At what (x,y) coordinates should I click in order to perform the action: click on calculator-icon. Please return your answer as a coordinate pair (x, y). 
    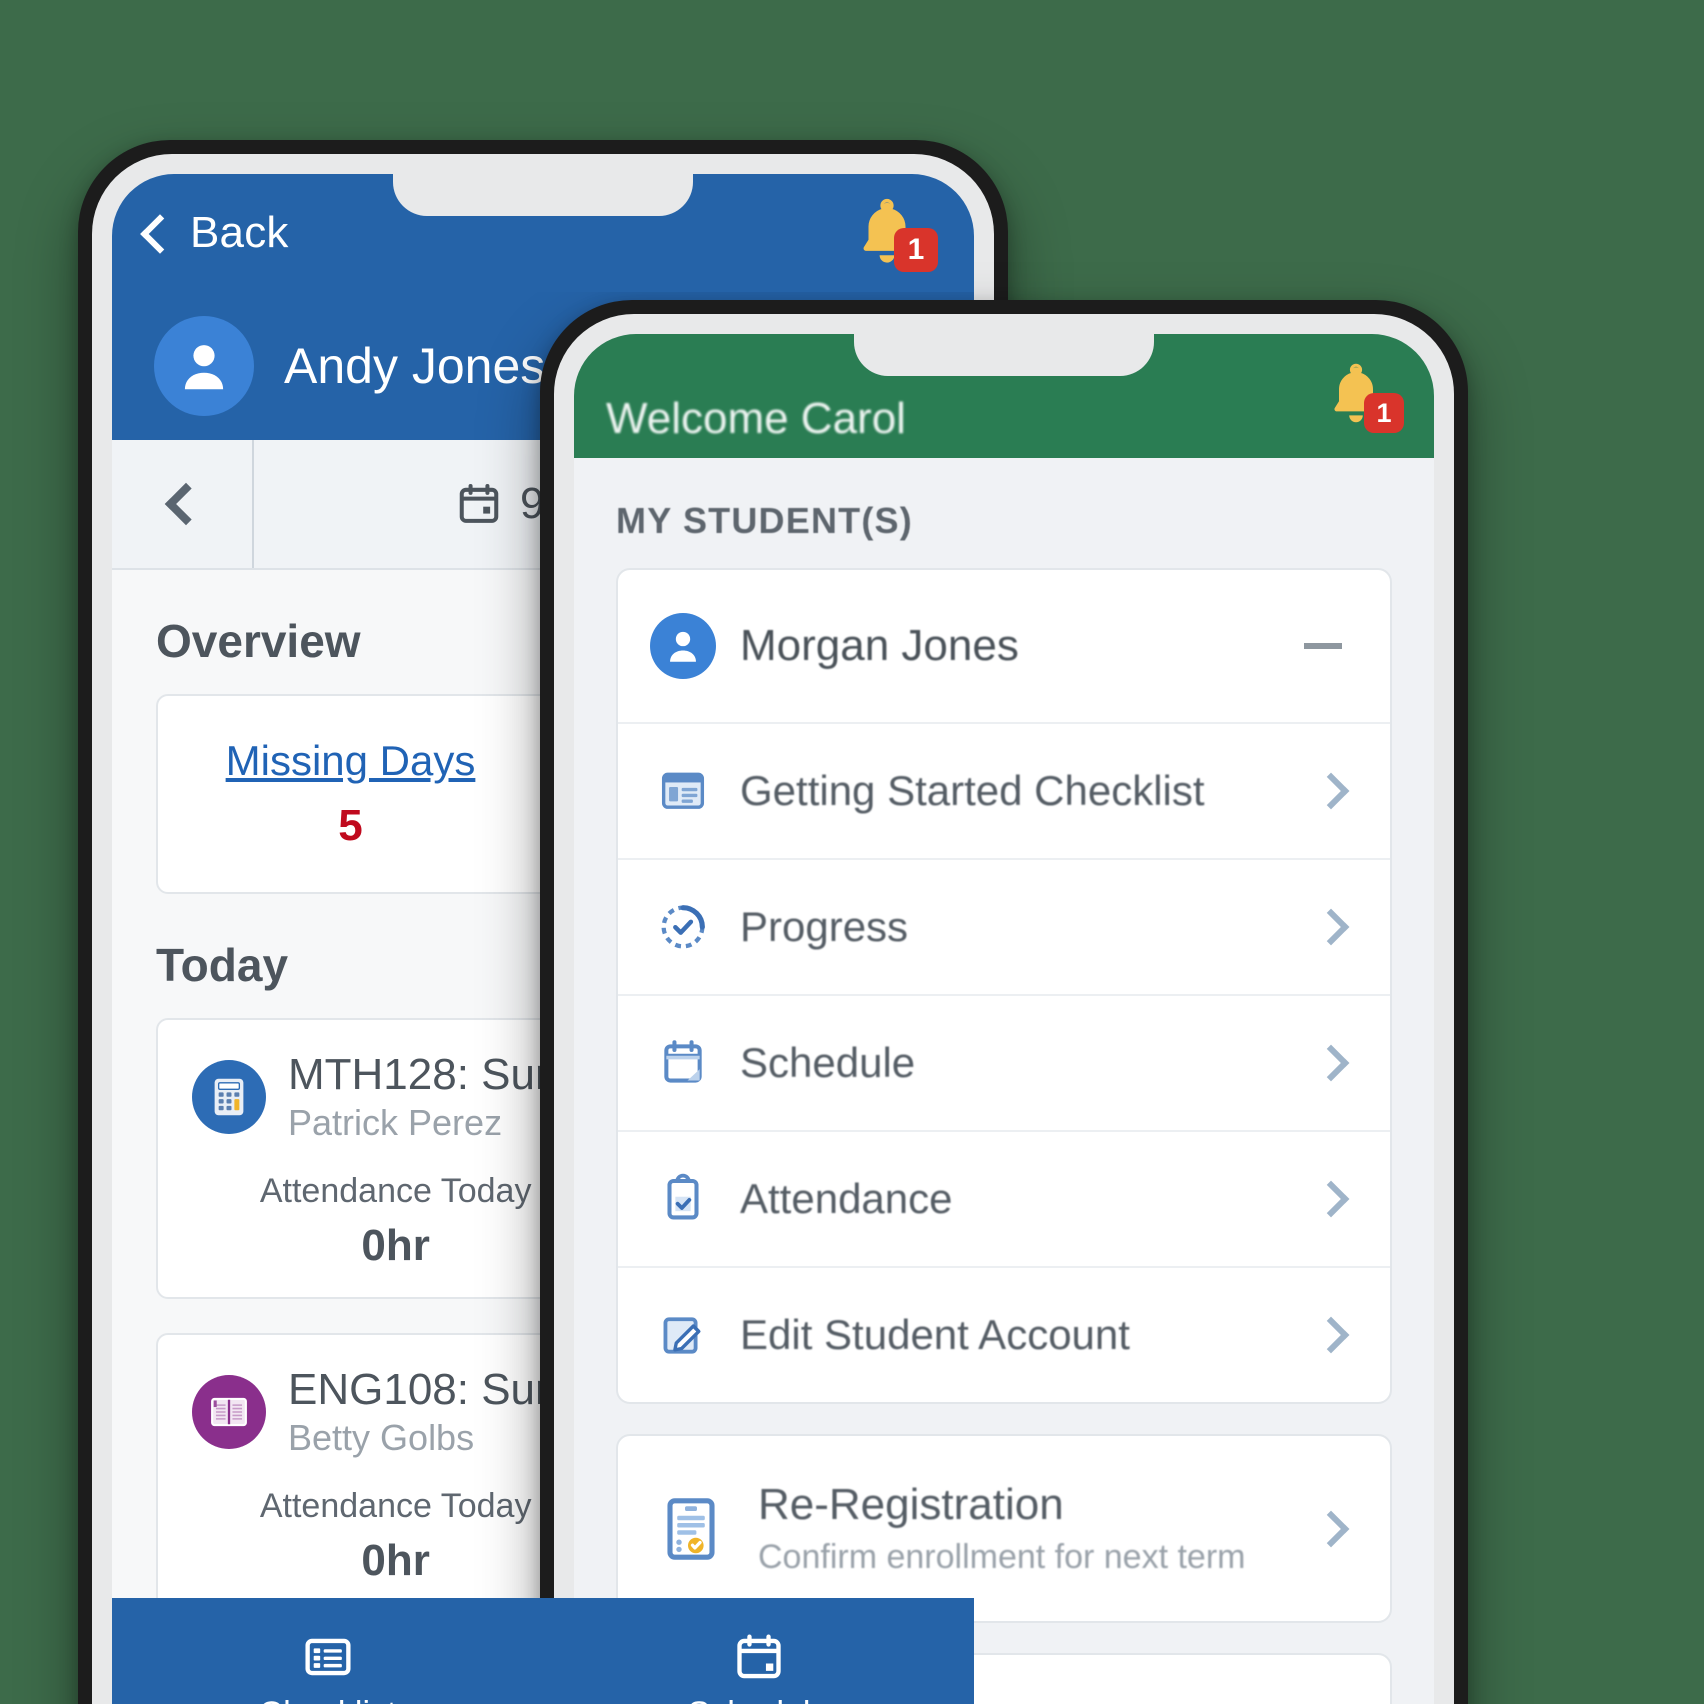
    Looking at the image, I should click on (229, 1097).